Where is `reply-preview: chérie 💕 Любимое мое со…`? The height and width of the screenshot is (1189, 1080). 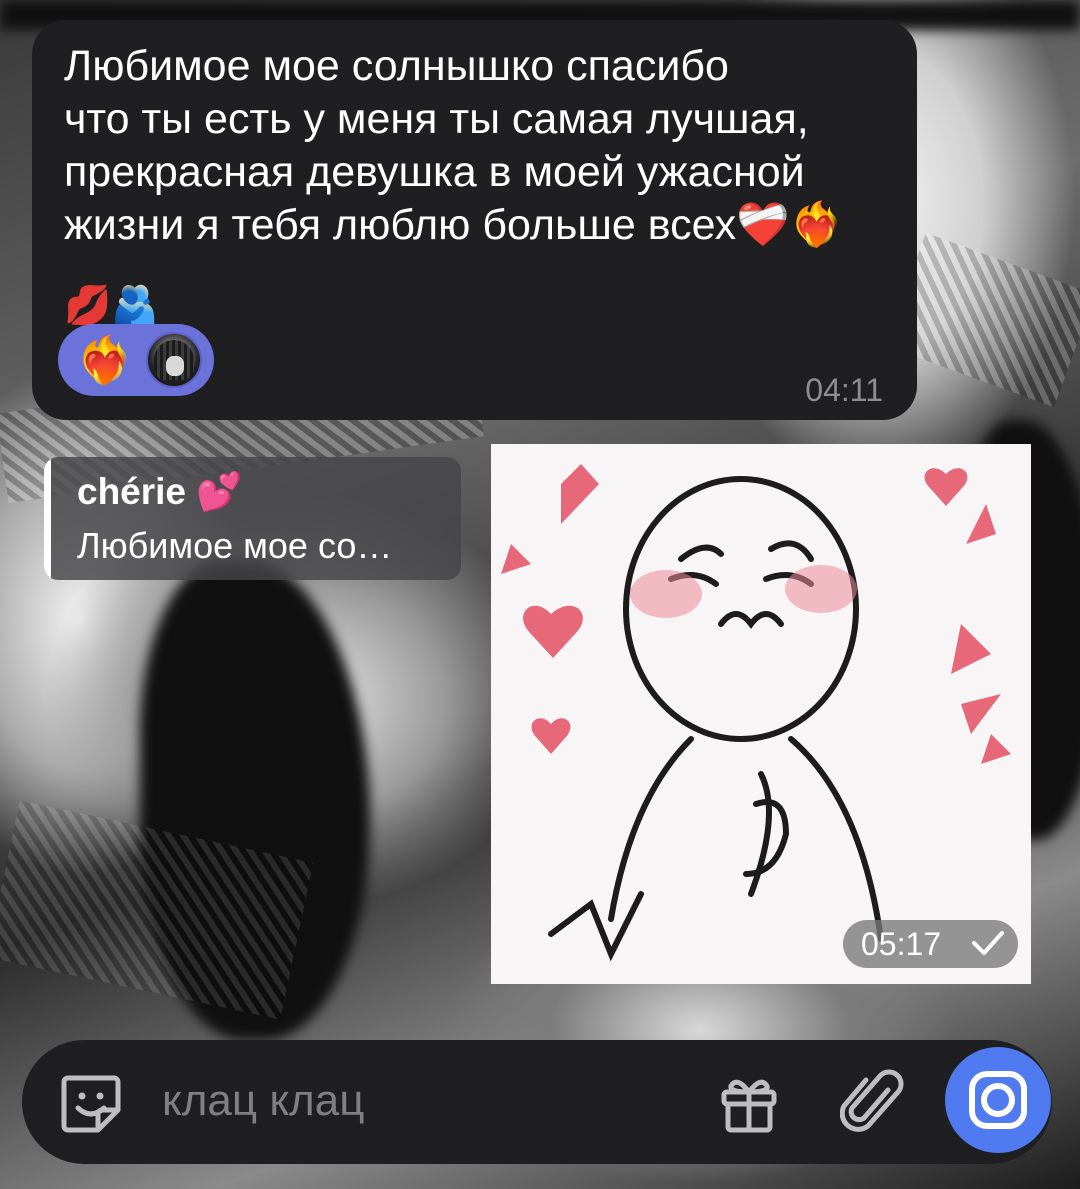 reply-preview: chérie 💕 Любимое мое со… is located at coordinates (252, 518).